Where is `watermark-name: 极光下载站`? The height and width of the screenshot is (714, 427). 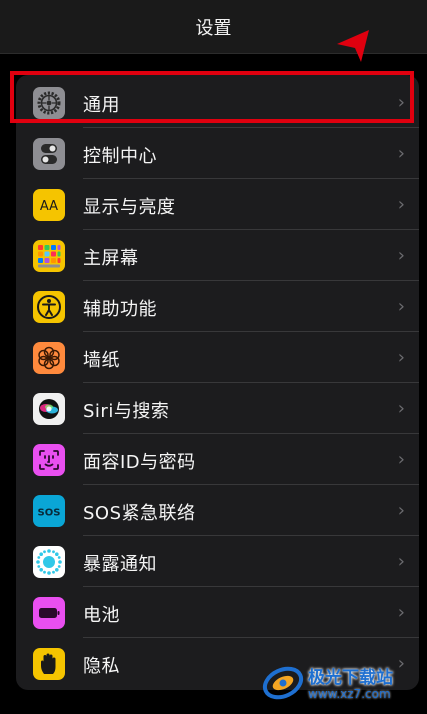
watermark-name: 极光下载站 is located at coordinates (350, 678).